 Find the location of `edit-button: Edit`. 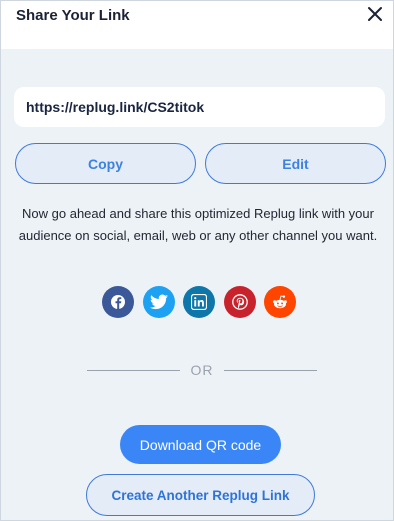

edit-button: Edit is located at coordinates (295, 163).